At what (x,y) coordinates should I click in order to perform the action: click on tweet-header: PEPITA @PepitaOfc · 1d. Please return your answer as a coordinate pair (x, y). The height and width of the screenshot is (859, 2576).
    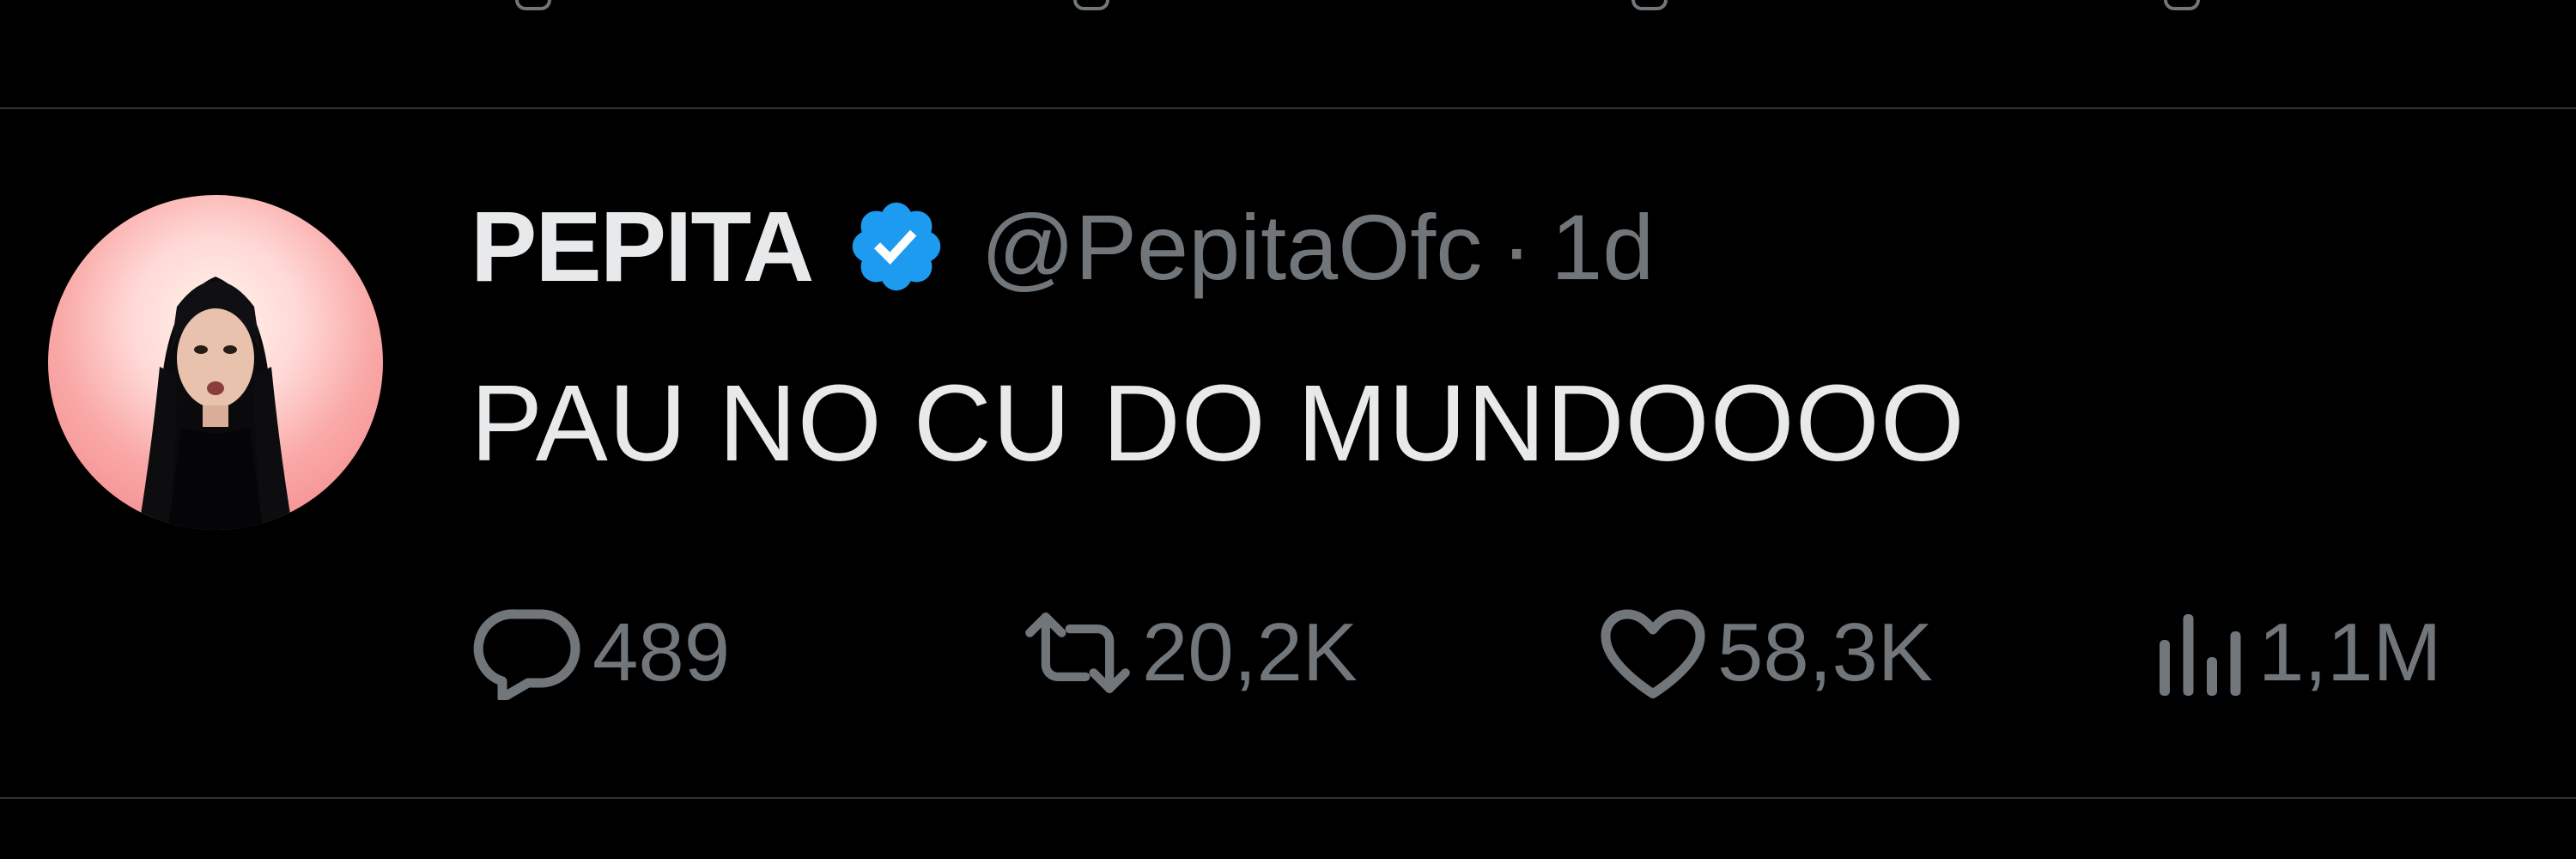
    Looking at the image, I should click on (1063, 246).